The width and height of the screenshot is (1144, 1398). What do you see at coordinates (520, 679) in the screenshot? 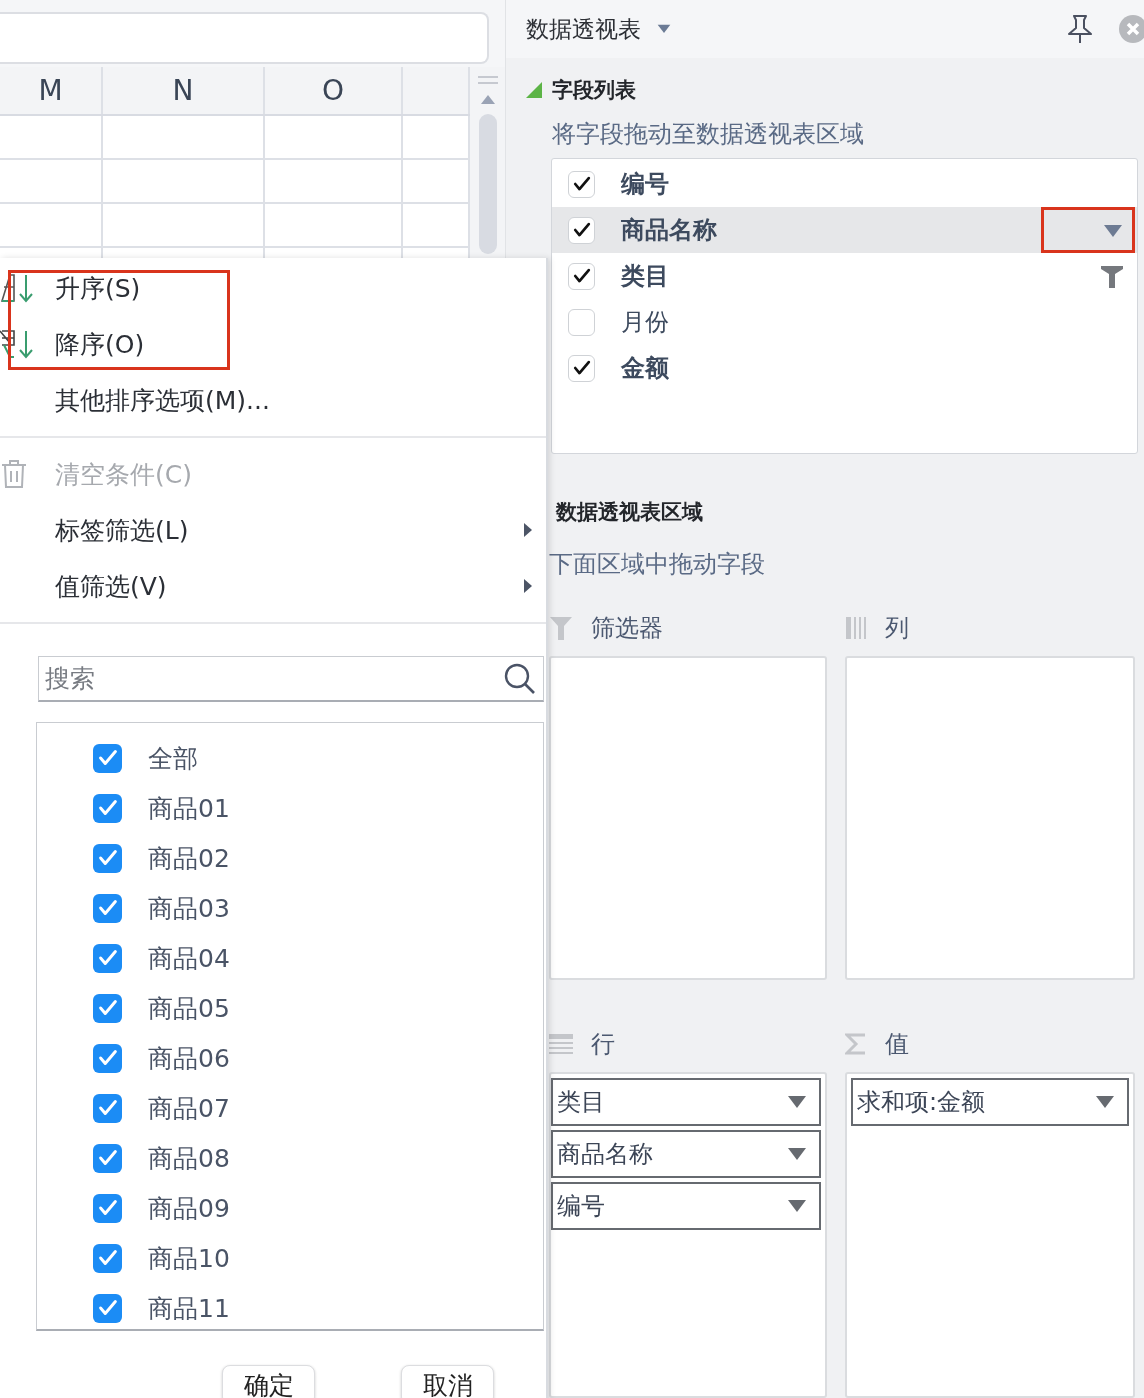
I see `search-icon` at bounding box center [520, 679].